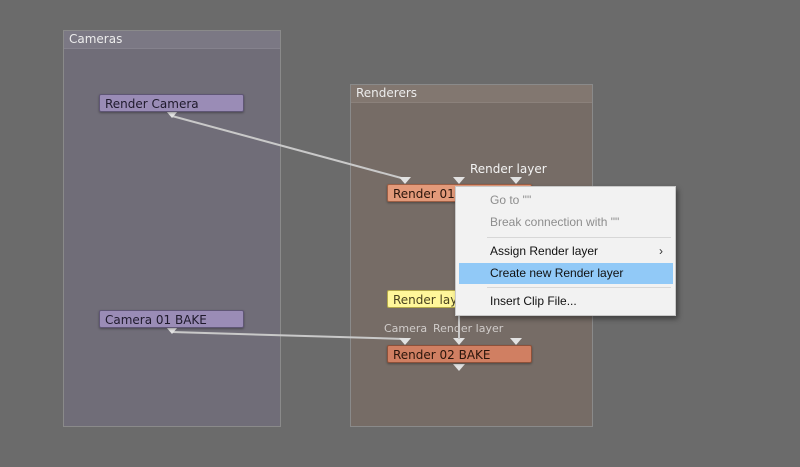 The image size is (800, 467). I want to click on render02-camera-input-port, so click(405, 341).